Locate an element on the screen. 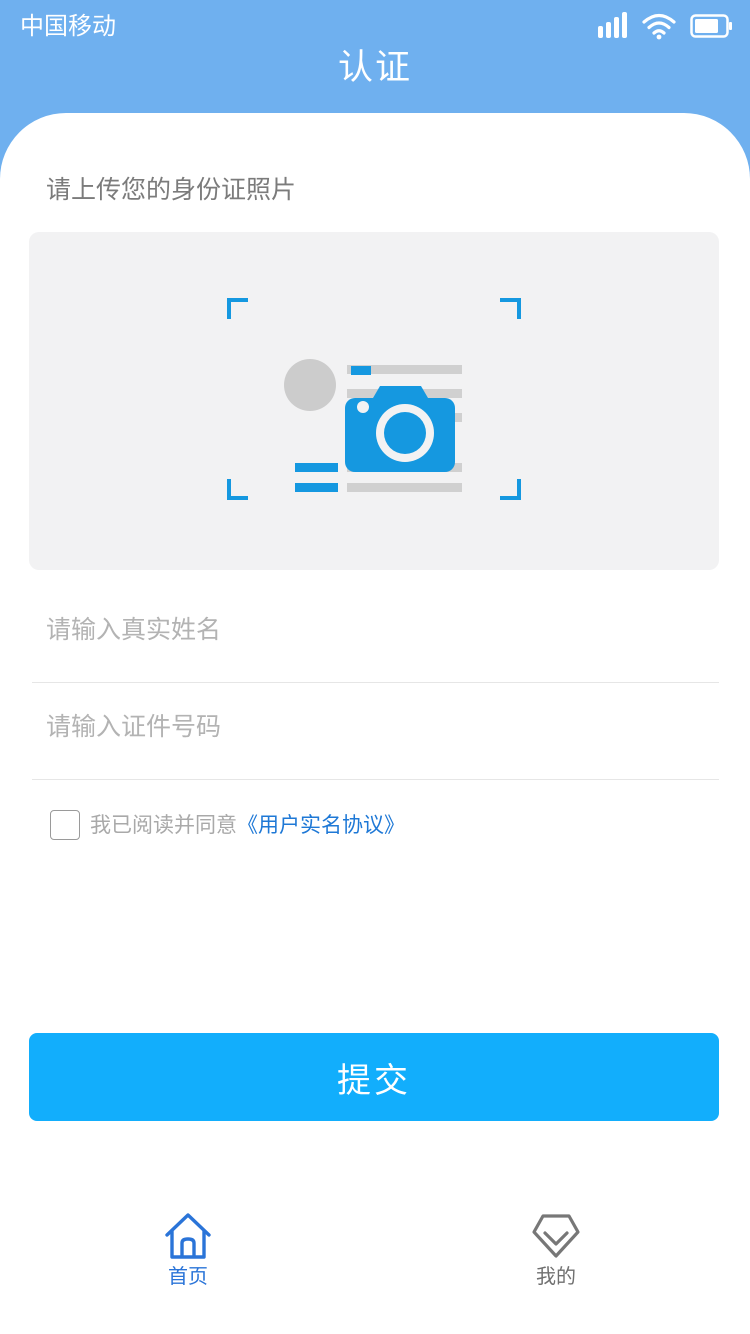 This screenshot has width=750, height=1334. id-card-camera-icon is located at coordinates (374, 399).